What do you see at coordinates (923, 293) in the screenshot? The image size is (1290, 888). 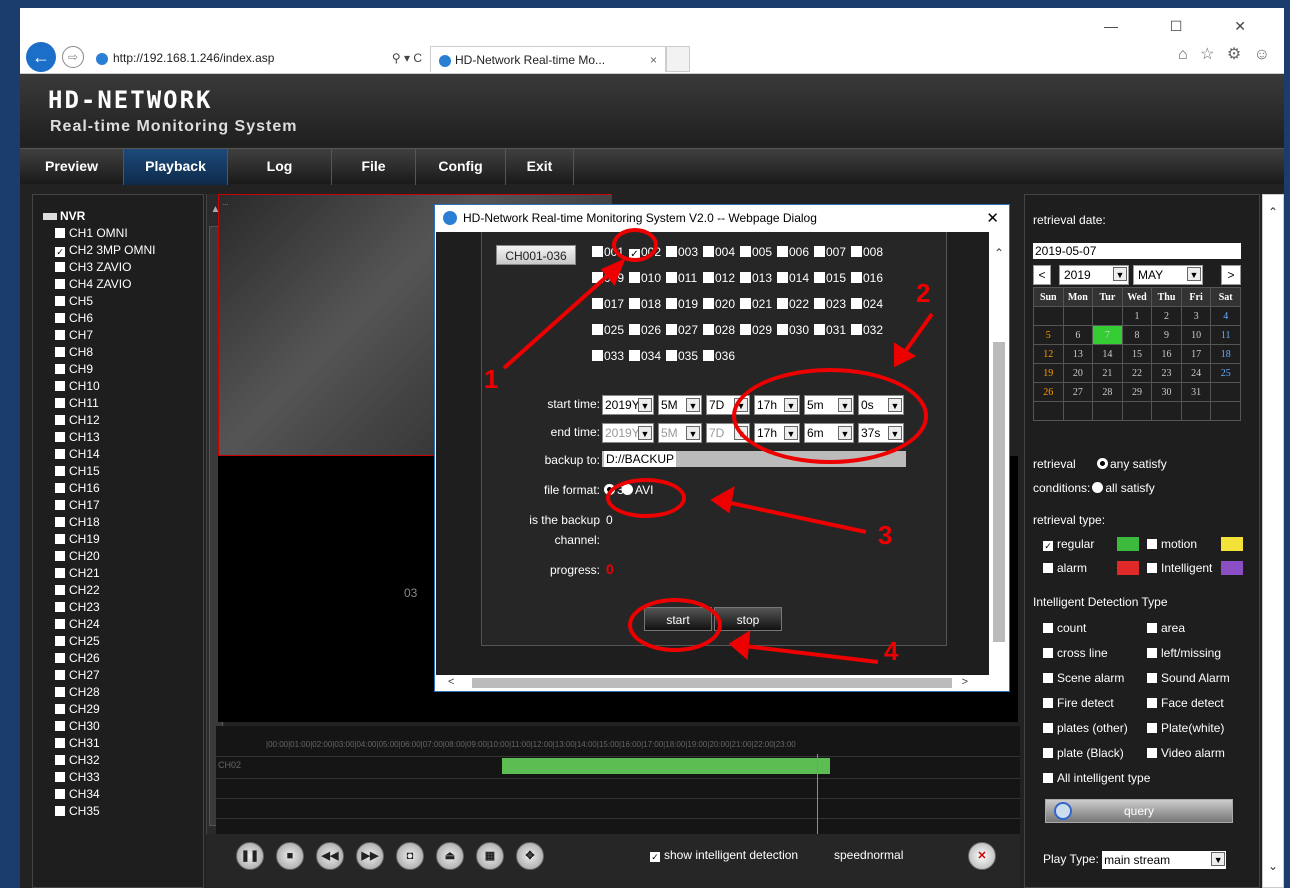 I see `annotation-number-2: 2` at bounding box center [923, 293].